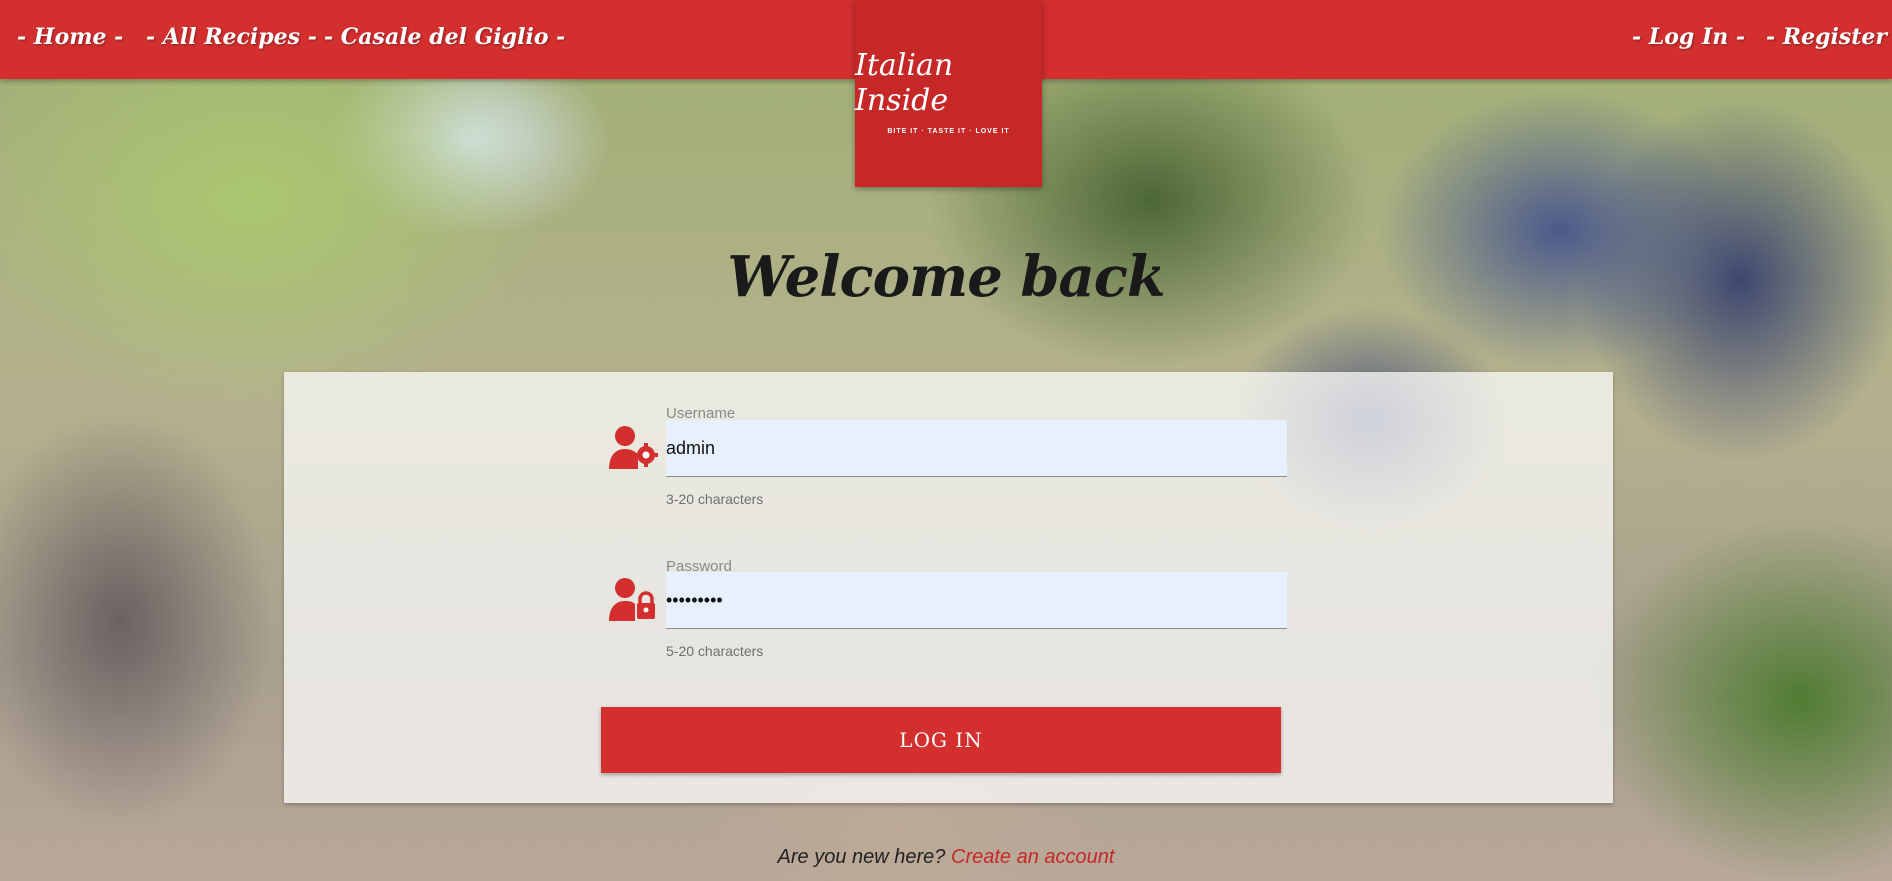 The width and height of the screenshot is (1892, 881). Describe the element at coordinates (231, 37) in the screenshot. I see `nav-all-recipes-link: - All Recipes -` at that location.